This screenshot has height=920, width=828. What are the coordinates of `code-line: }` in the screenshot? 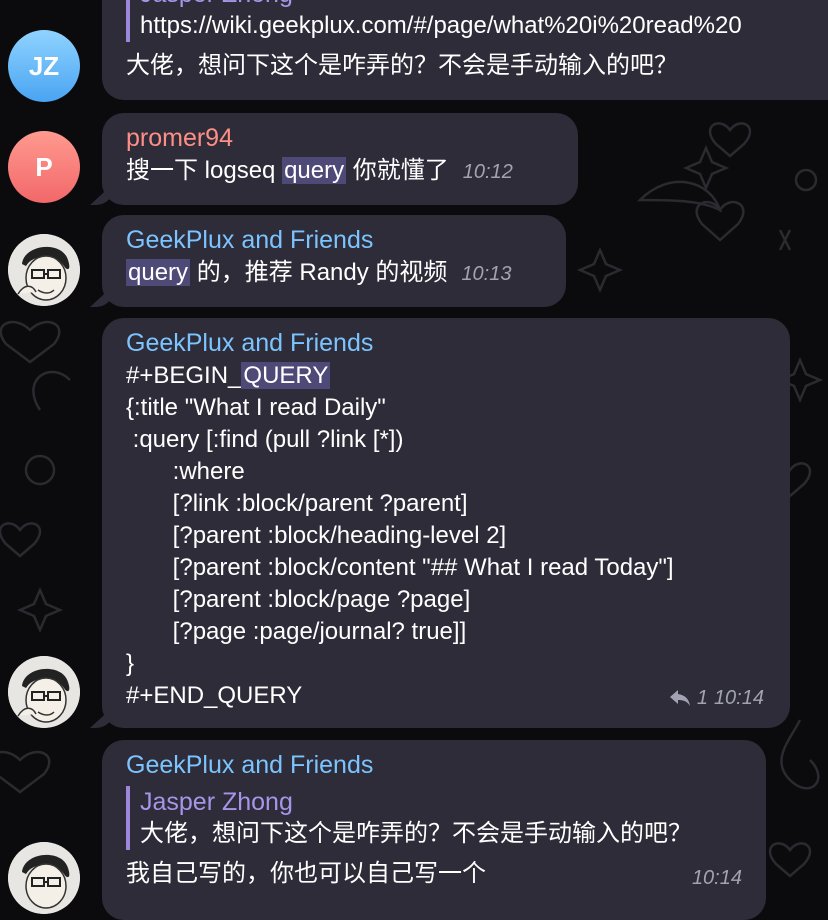 It's located at (130, 663).